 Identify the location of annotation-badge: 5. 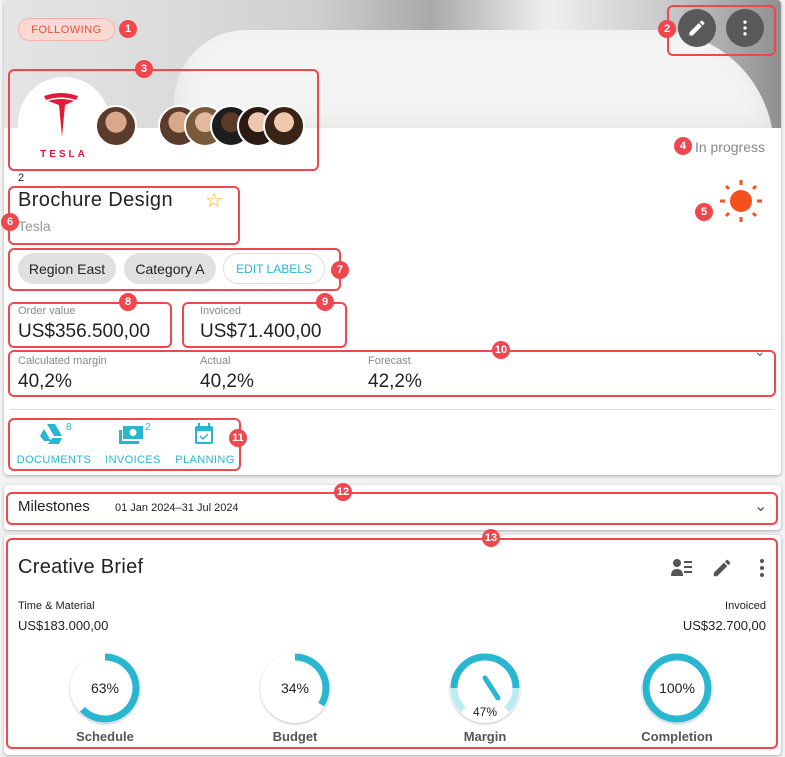
(704, 212).